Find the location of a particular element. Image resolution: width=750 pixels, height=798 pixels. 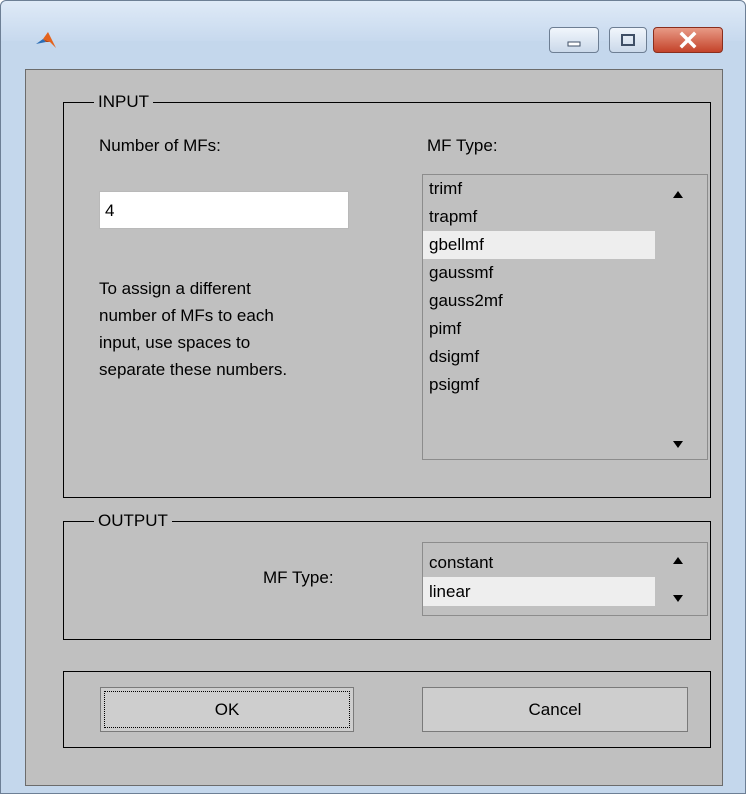

cancel-button: Cancel is located at coordinates (555, 709).